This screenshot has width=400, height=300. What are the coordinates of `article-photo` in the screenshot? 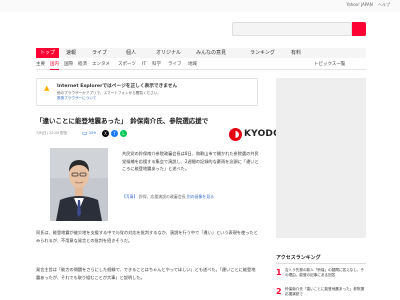 It's located at (79, 184).